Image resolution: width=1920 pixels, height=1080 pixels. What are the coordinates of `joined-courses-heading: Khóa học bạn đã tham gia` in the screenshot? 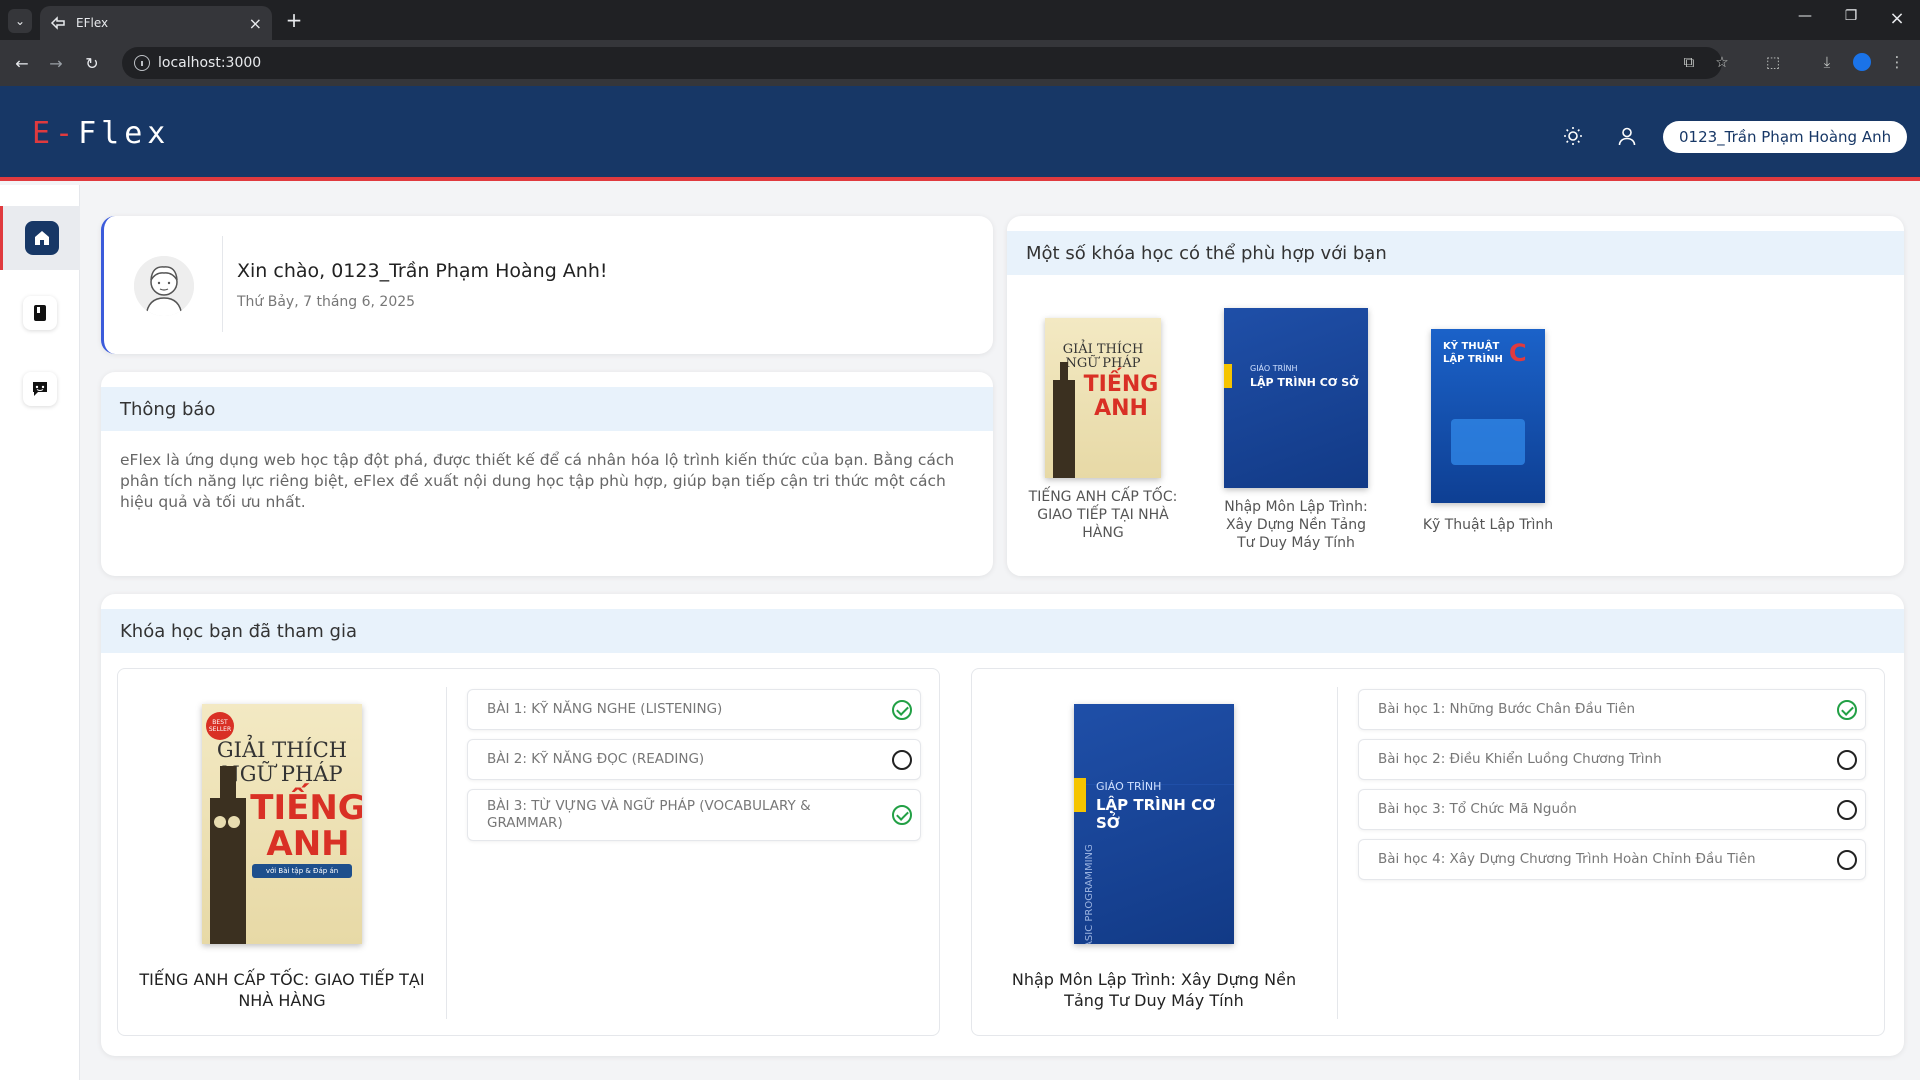 It's located at (1002, 631).